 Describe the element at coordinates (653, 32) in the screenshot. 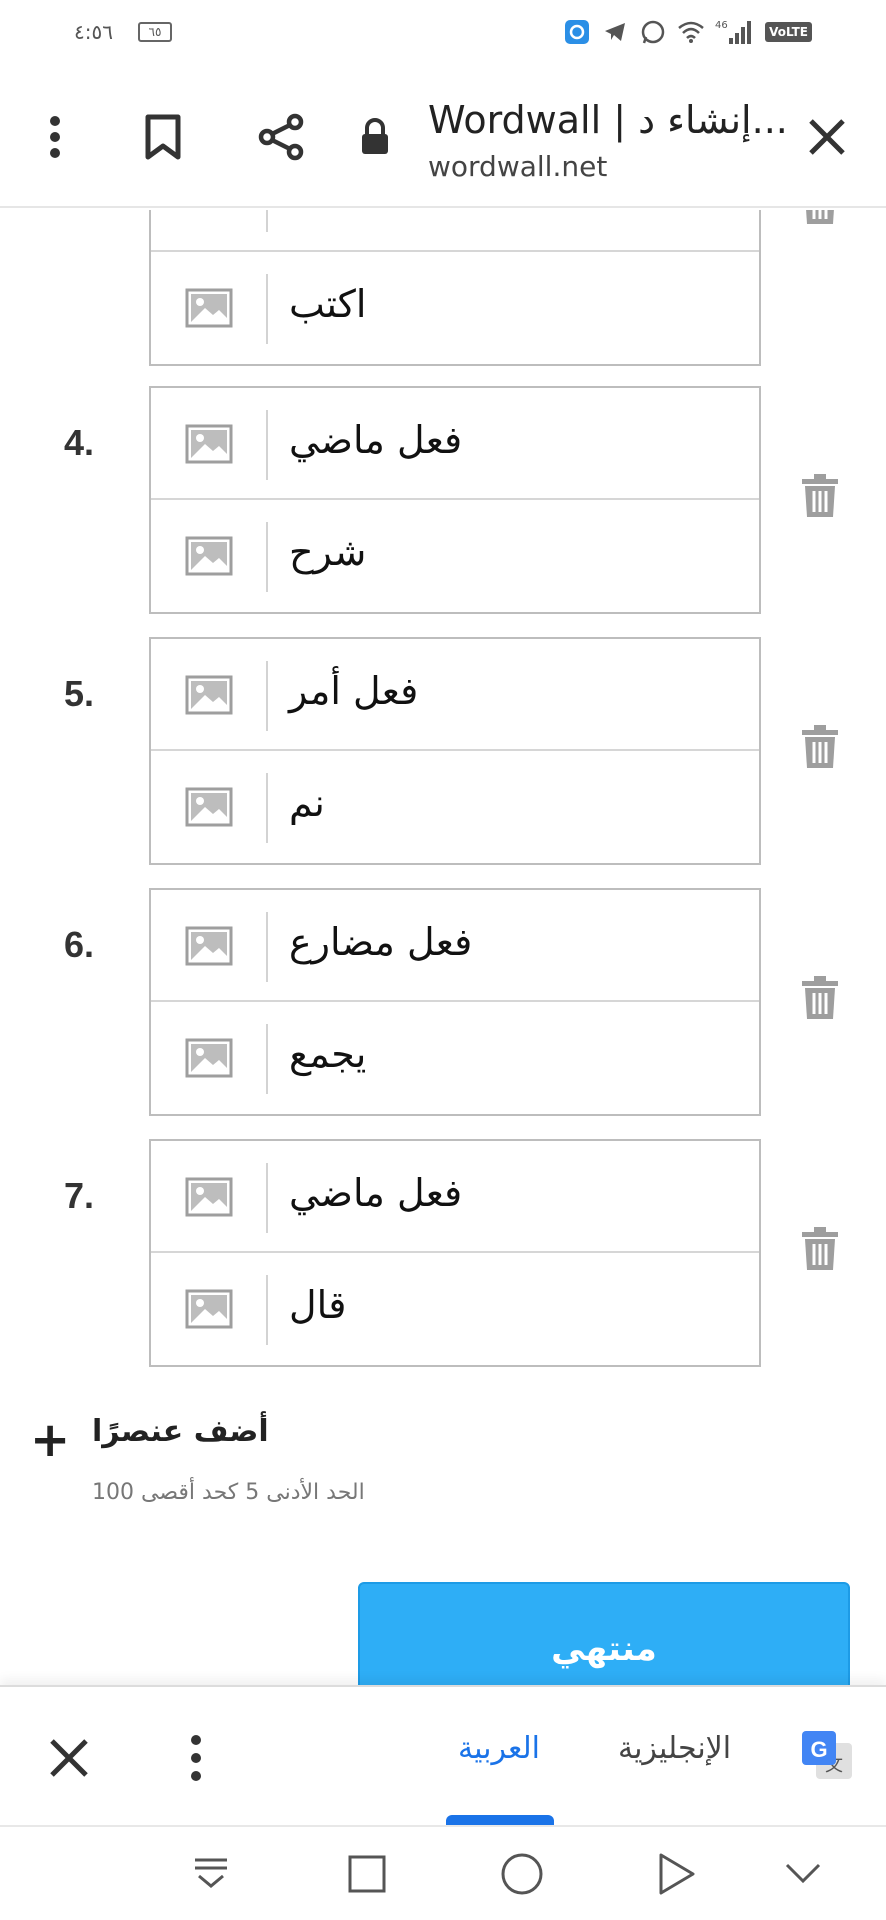

I see `whatsapp-icon` at that location.